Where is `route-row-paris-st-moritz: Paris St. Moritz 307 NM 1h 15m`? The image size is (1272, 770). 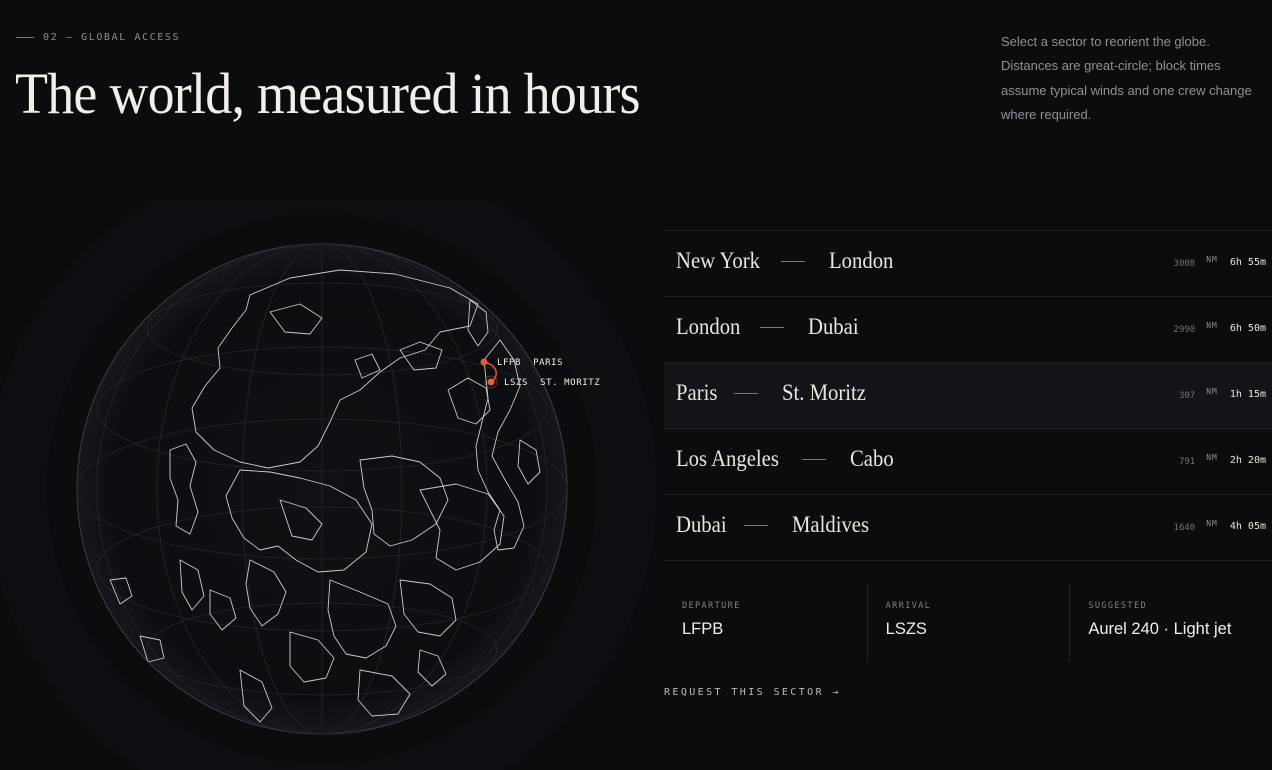
route-row-paris-st-moritz: Paris St. Moritz 307 NM 1h 15m is located at coordinates (968, 396).